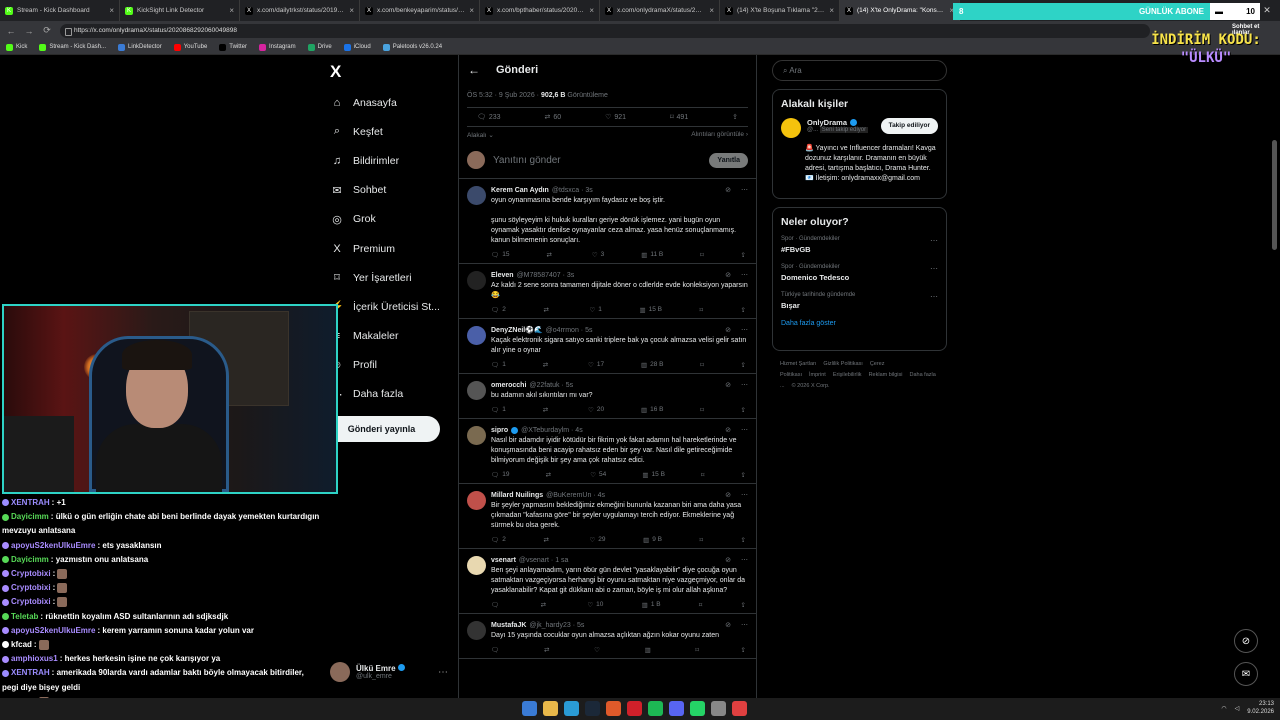 This screenshot has height=720, width=1280. Describe the element at coordinates (394, 219) in the screenshot. I see `nav-grok: ◎ Grok` at that location.